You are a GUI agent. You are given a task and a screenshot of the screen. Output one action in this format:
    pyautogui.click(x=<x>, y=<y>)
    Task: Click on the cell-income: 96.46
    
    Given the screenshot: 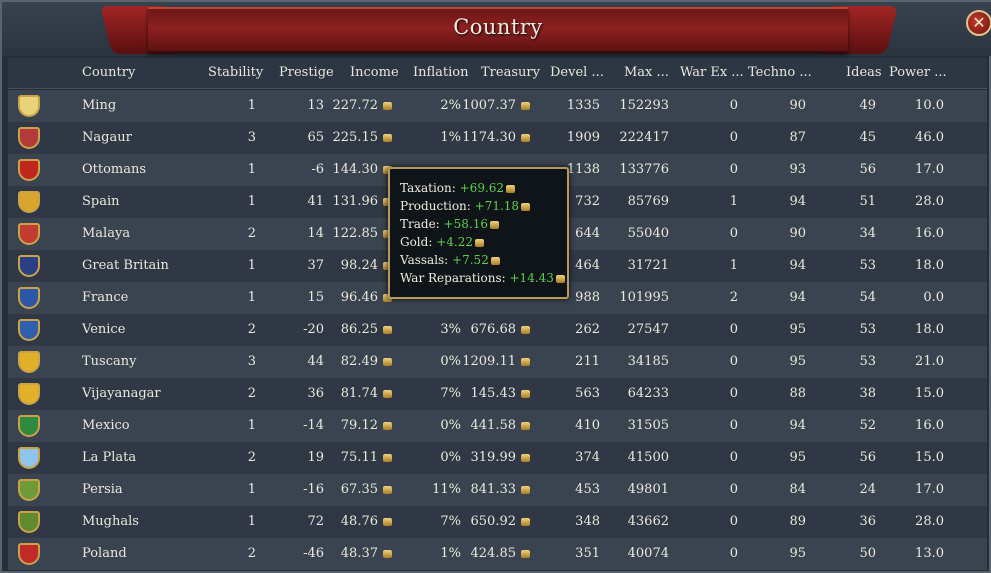 What is the action you would take?
    pyautogui.click(x=359, y=297)
    